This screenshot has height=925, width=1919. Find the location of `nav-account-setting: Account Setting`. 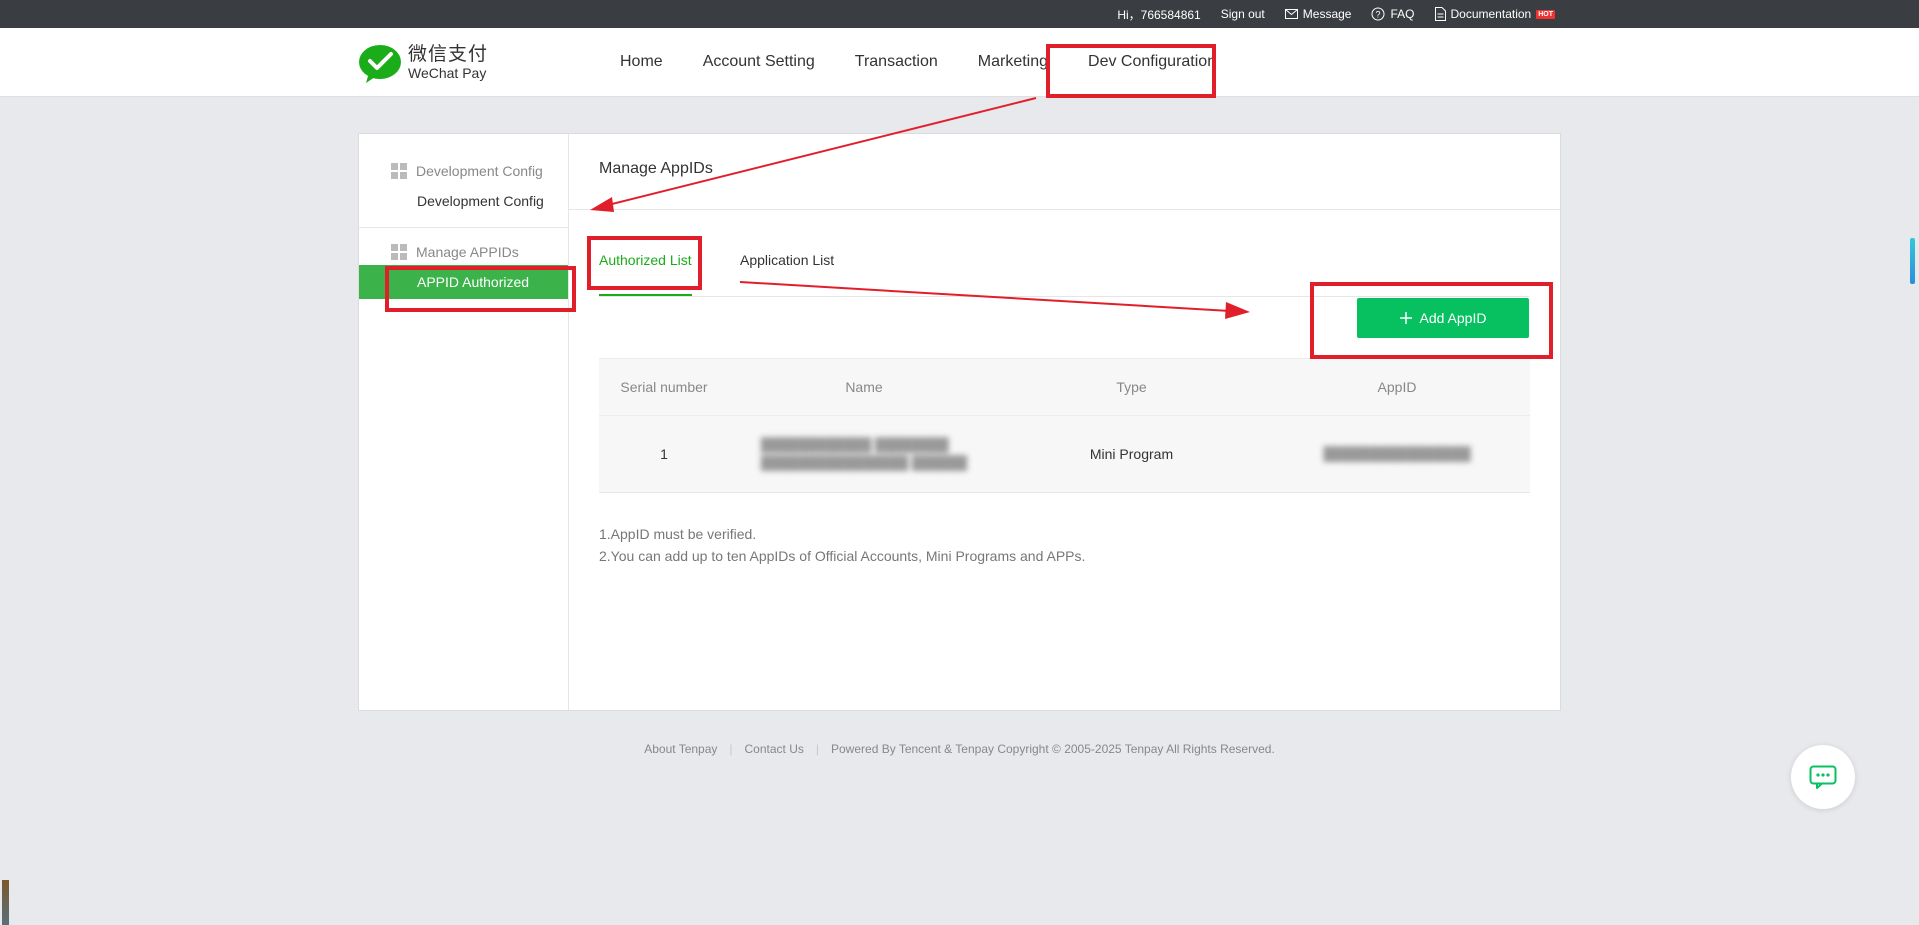

nav-account-setting: Account Setting is located at coordinates (759, 62).